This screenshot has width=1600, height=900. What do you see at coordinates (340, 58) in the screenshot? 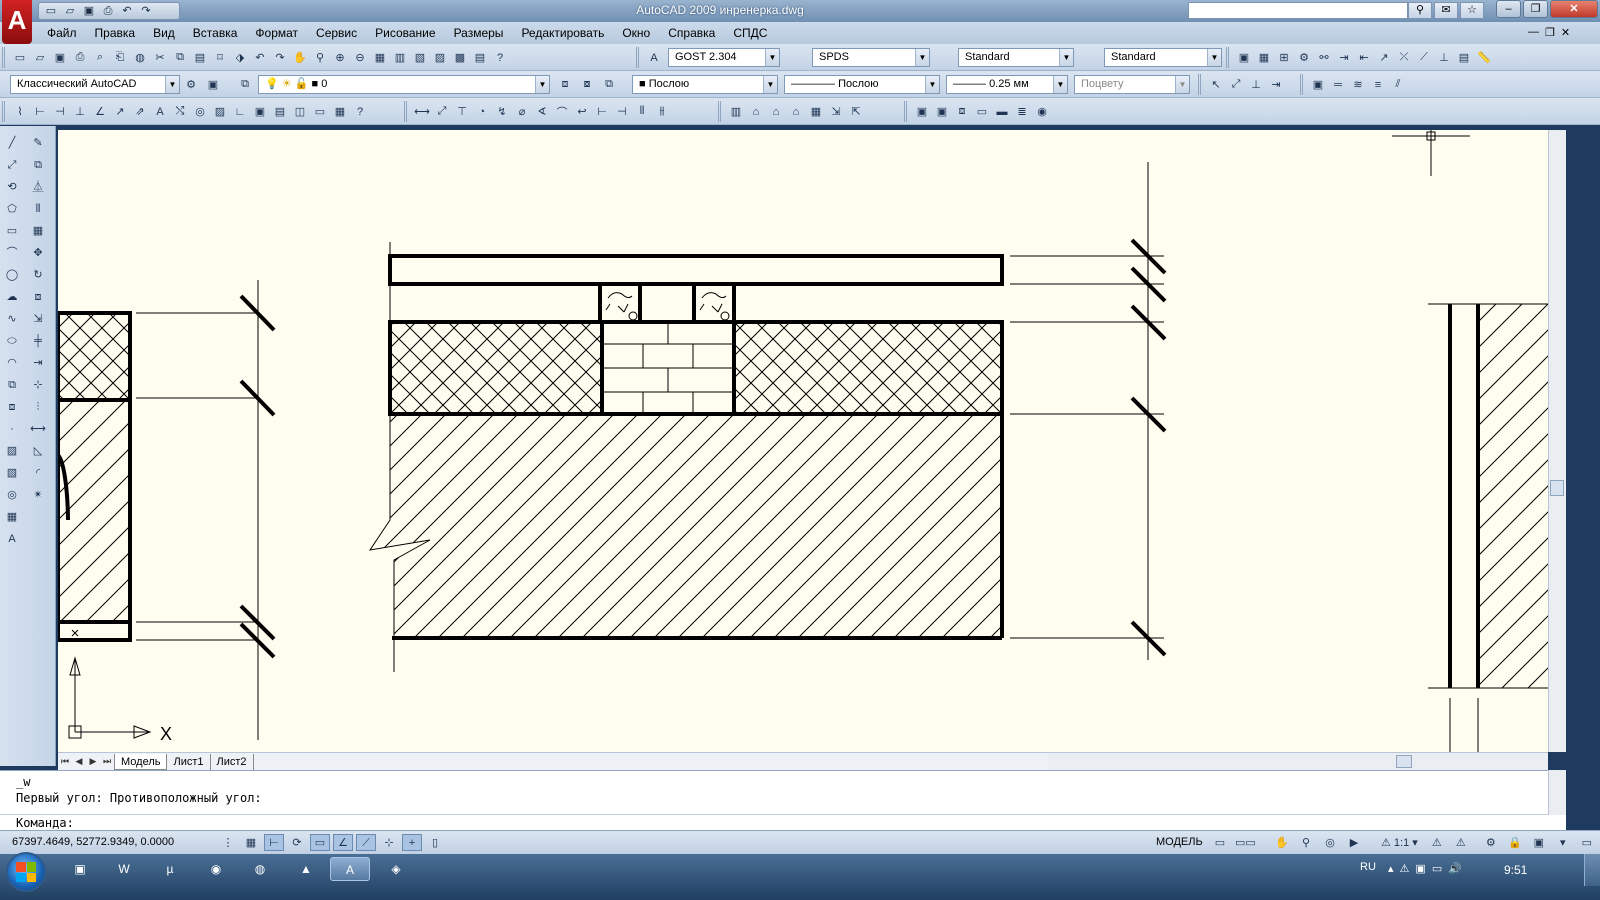
I see `zoom-window-icon: ⊕` at bounding box center [340, 58].